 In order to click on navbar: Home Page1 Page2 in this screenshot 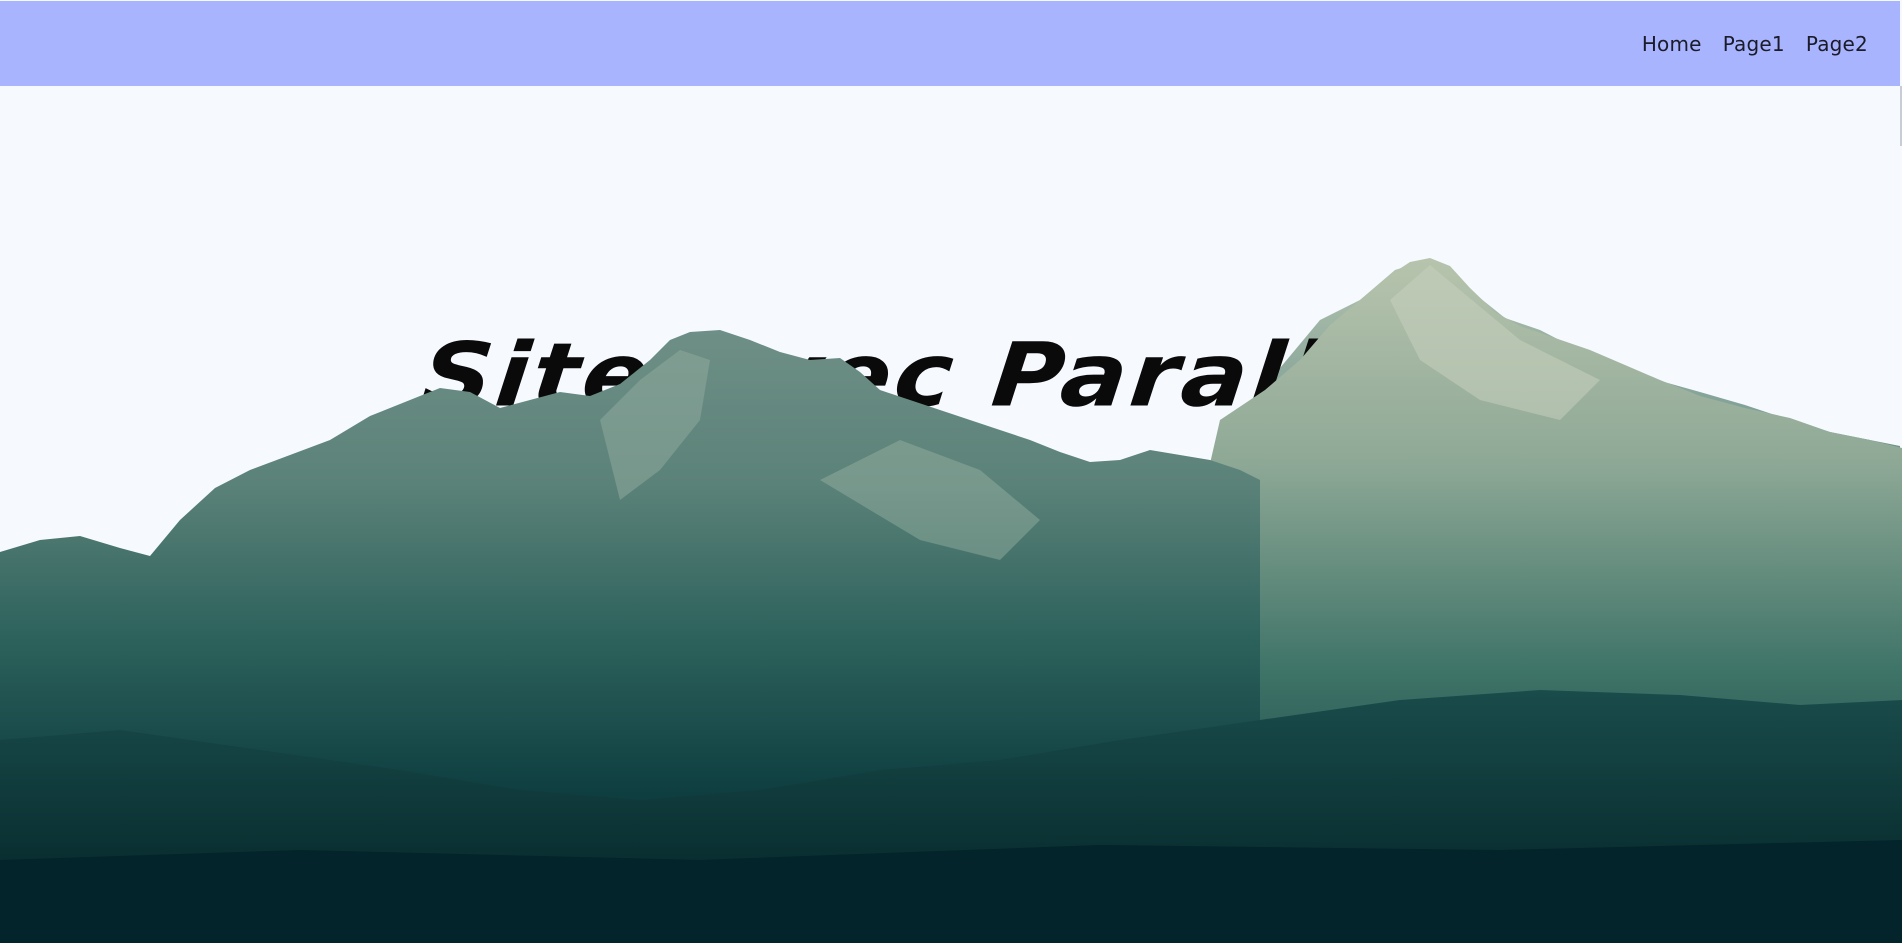, I will do `click(950, 43)`.